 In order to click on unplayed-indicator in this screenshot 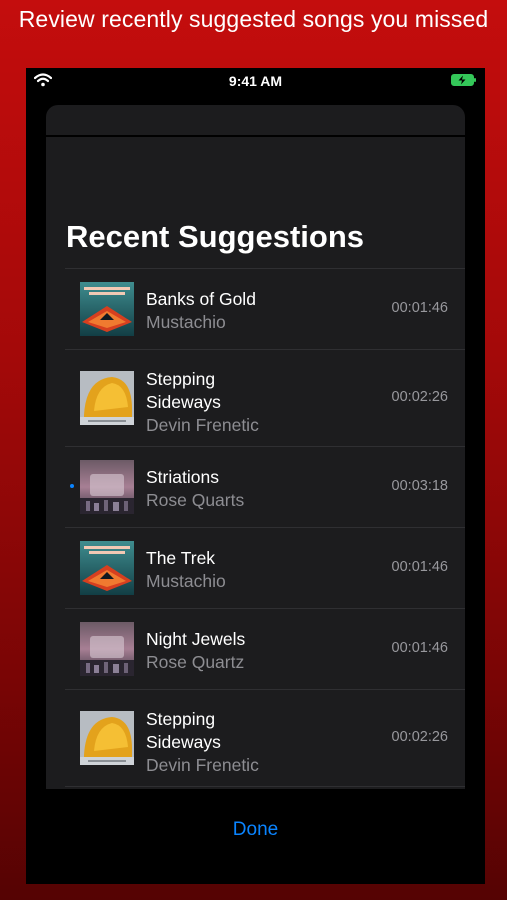, I will do `click(72, 486)`.